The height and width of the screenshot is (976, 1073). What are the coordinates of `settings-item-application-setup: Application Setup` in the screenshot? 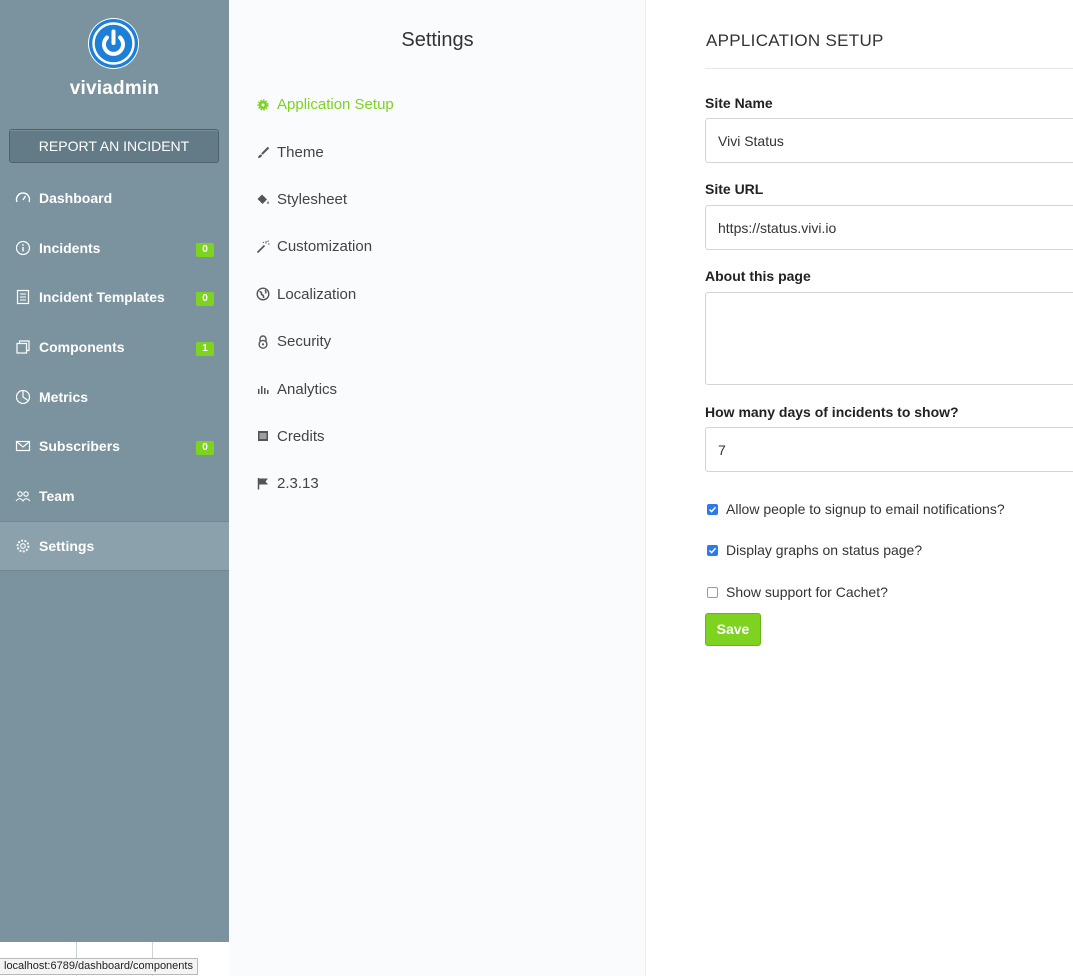 It's located at (325, 104).